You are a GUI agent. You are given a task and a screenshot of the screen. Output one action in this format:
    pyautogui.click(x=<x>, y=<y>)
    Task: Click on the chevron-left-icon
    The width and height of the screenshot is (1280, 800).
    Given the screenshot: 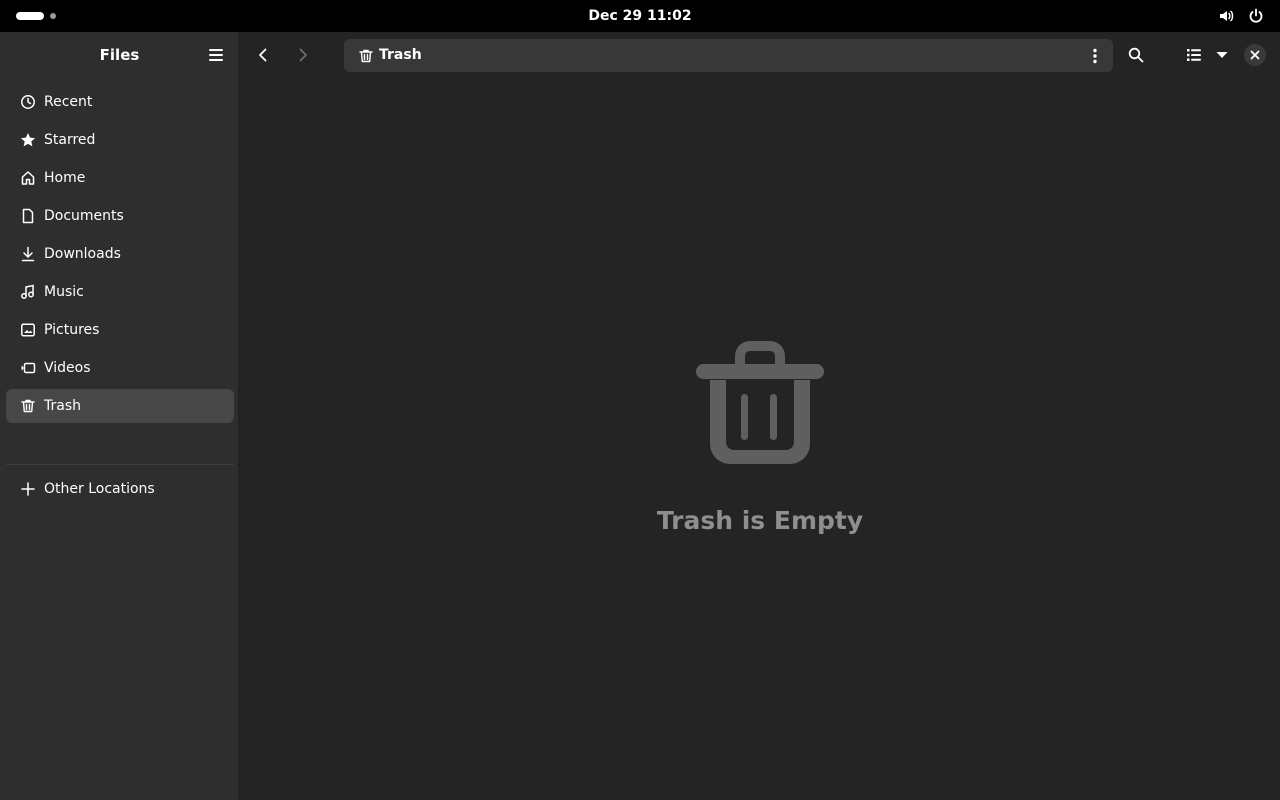 What is the action you would take?
    pyautogui.click(x=263, y=55)
    